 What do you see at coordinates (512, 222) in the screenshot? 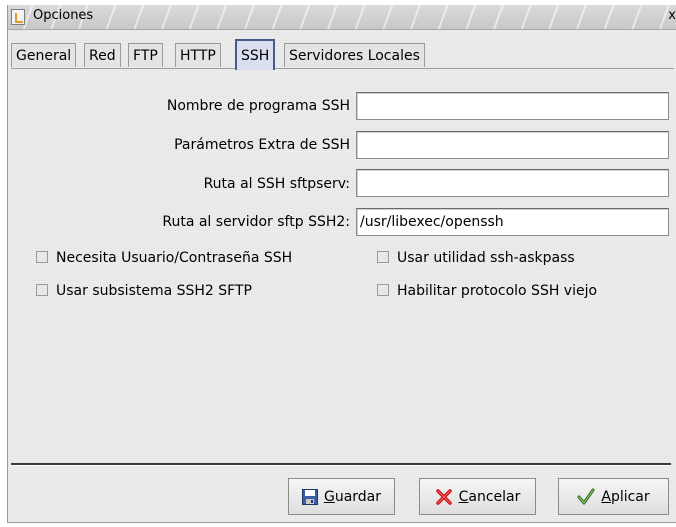
I see `ssh2-sftp-path-input` at bounding box center [512, 222].